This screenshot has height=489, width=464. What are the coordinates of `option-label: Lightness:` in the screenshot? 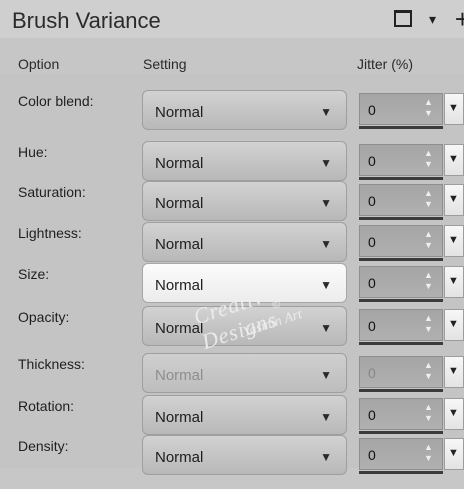 It's located at (50, 233).